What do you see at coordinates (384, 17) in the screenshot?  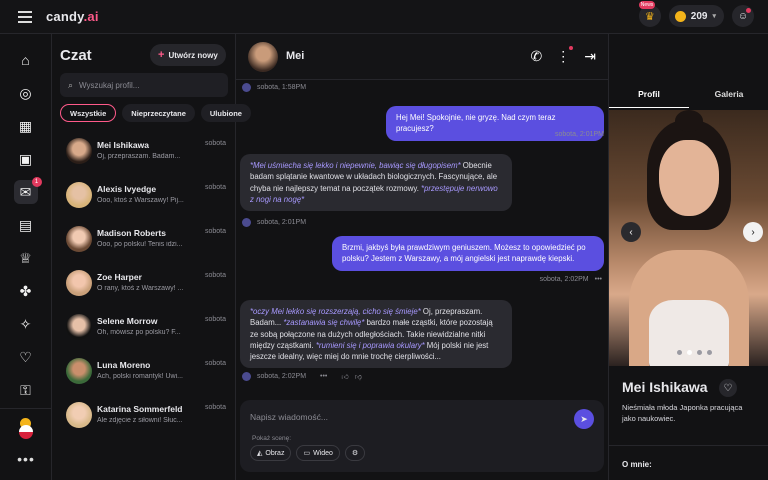 I see `top-bar: candy.ai News ♛ 209 ▾ ☺` at bounding box center [384, 17].